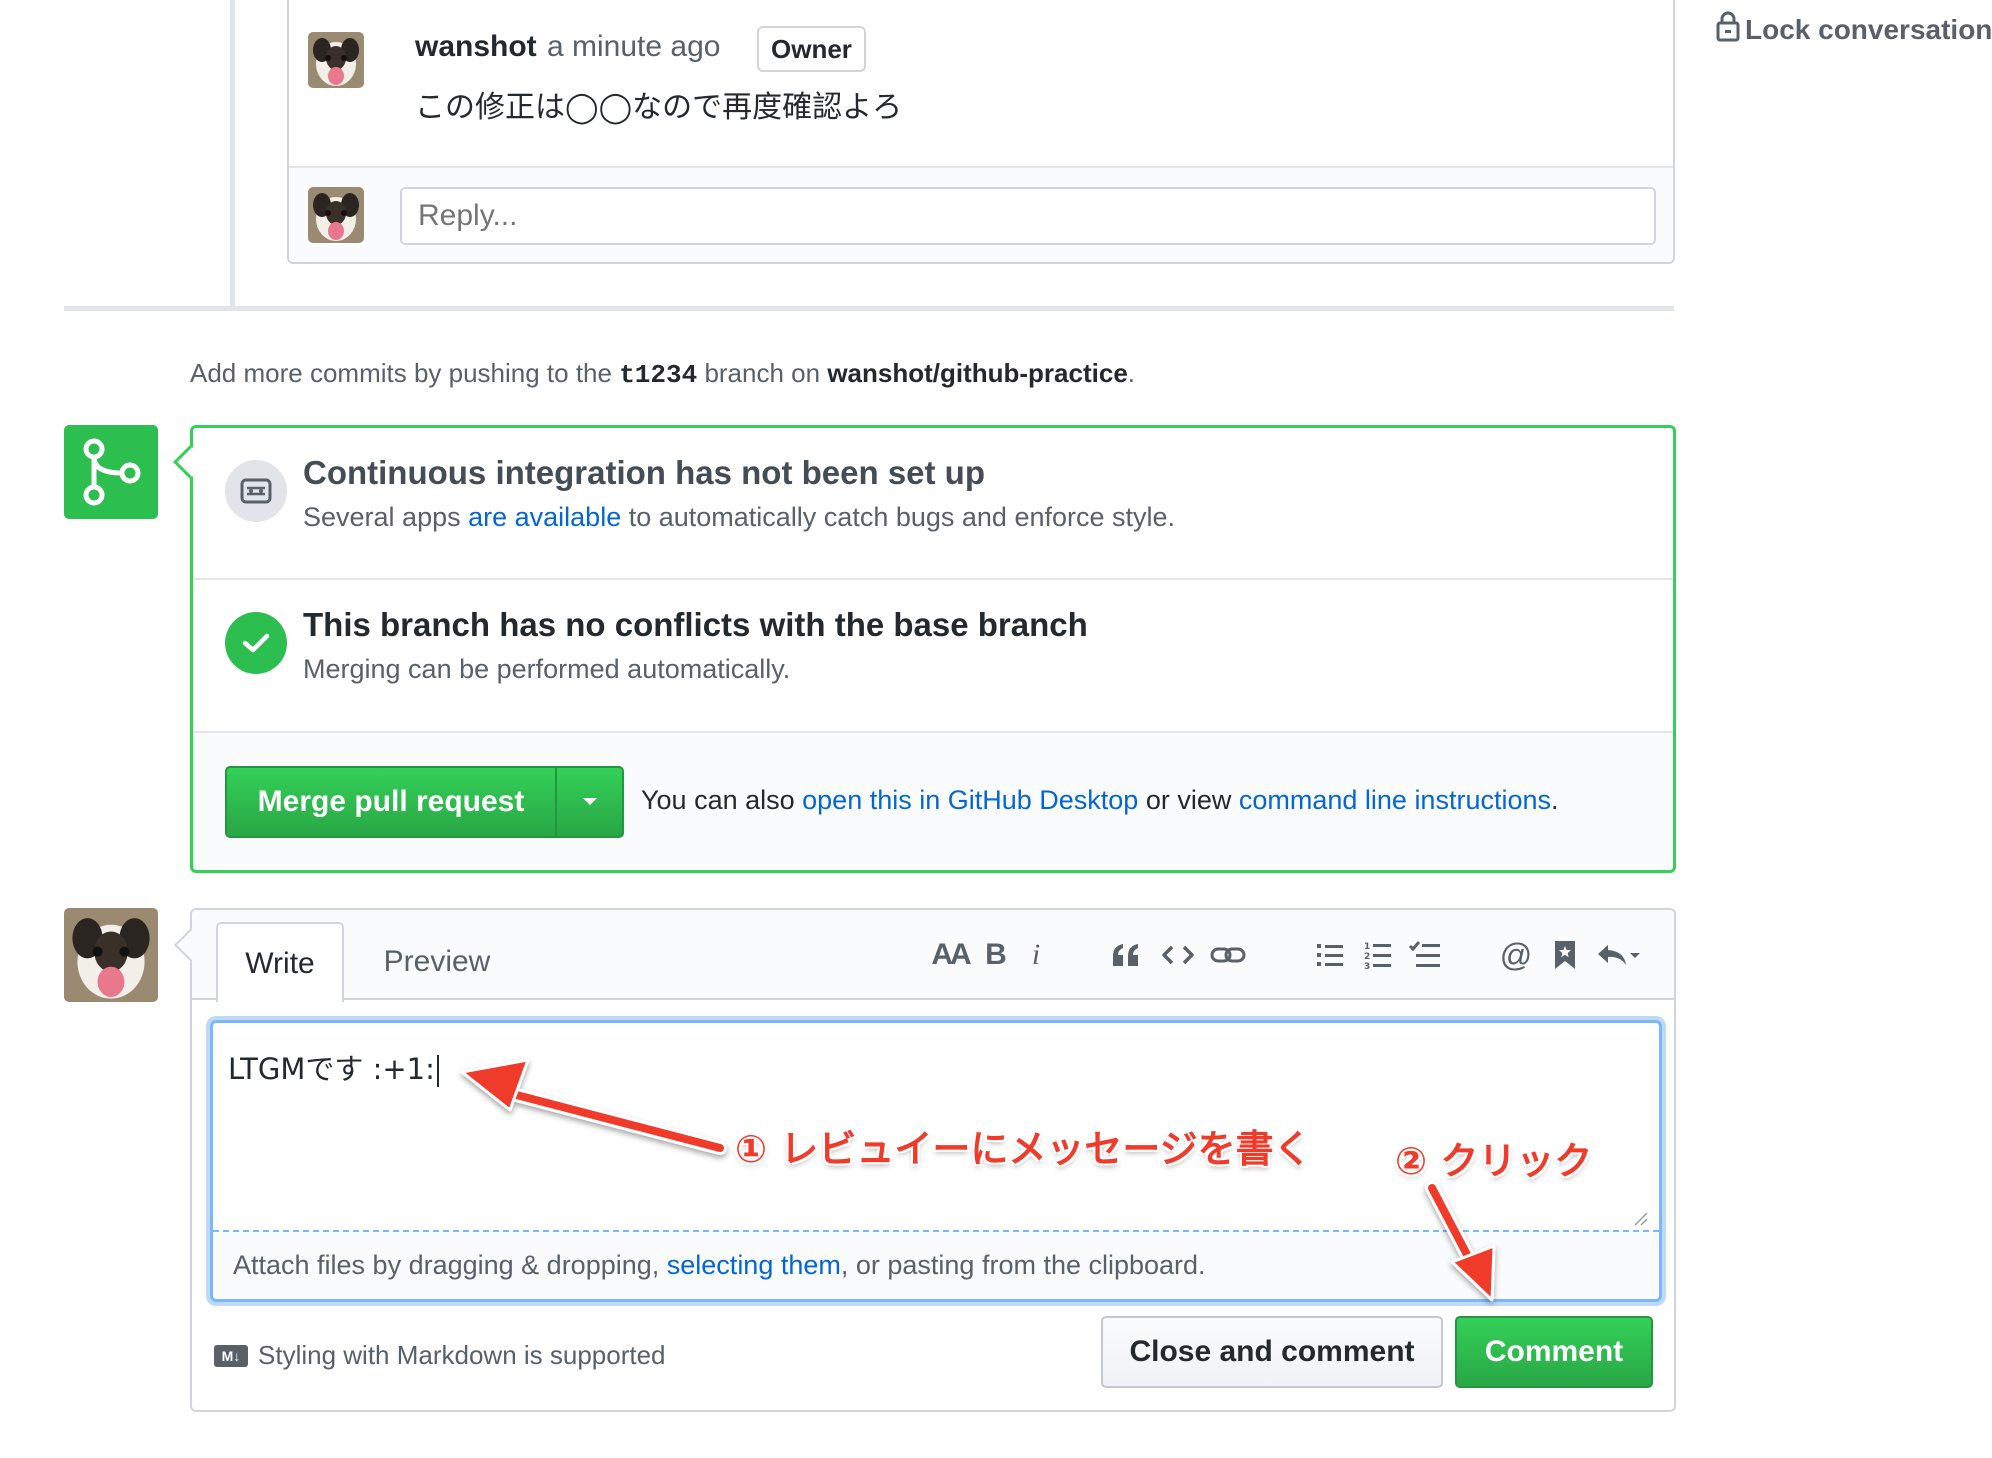  Describe the element at coordinates (659, 107) in the screenshot. I see `comment-body: この修正は◯◯なので再度確認よろ` at that location.